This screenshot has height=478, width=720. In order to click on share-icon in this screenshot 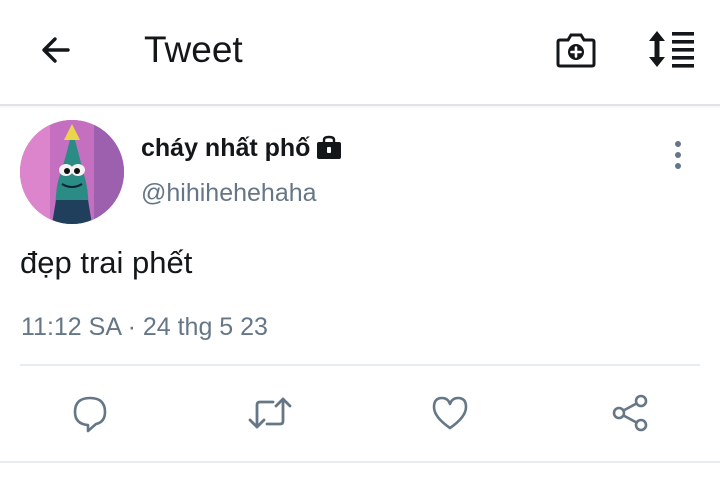, I will do `click(630, 413)`.